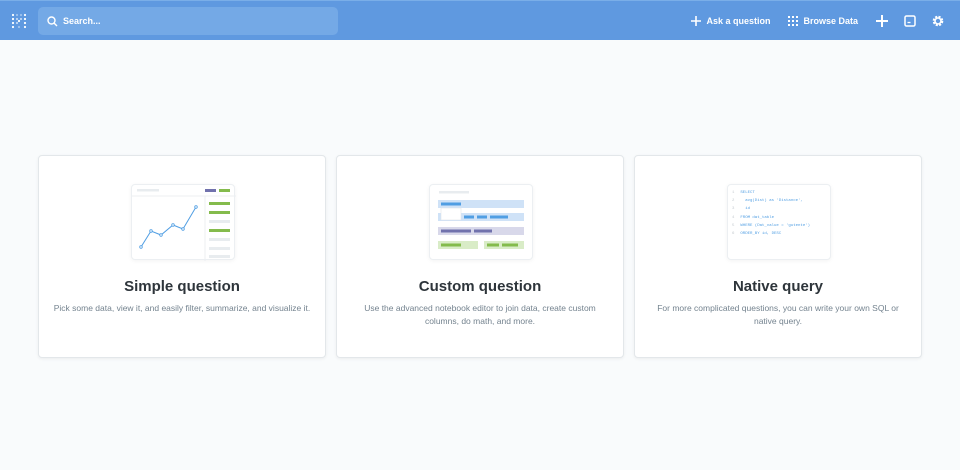 The width and height of the screenshot is (960, 470). I want to click on card-title: Native query, so click(778, 286).